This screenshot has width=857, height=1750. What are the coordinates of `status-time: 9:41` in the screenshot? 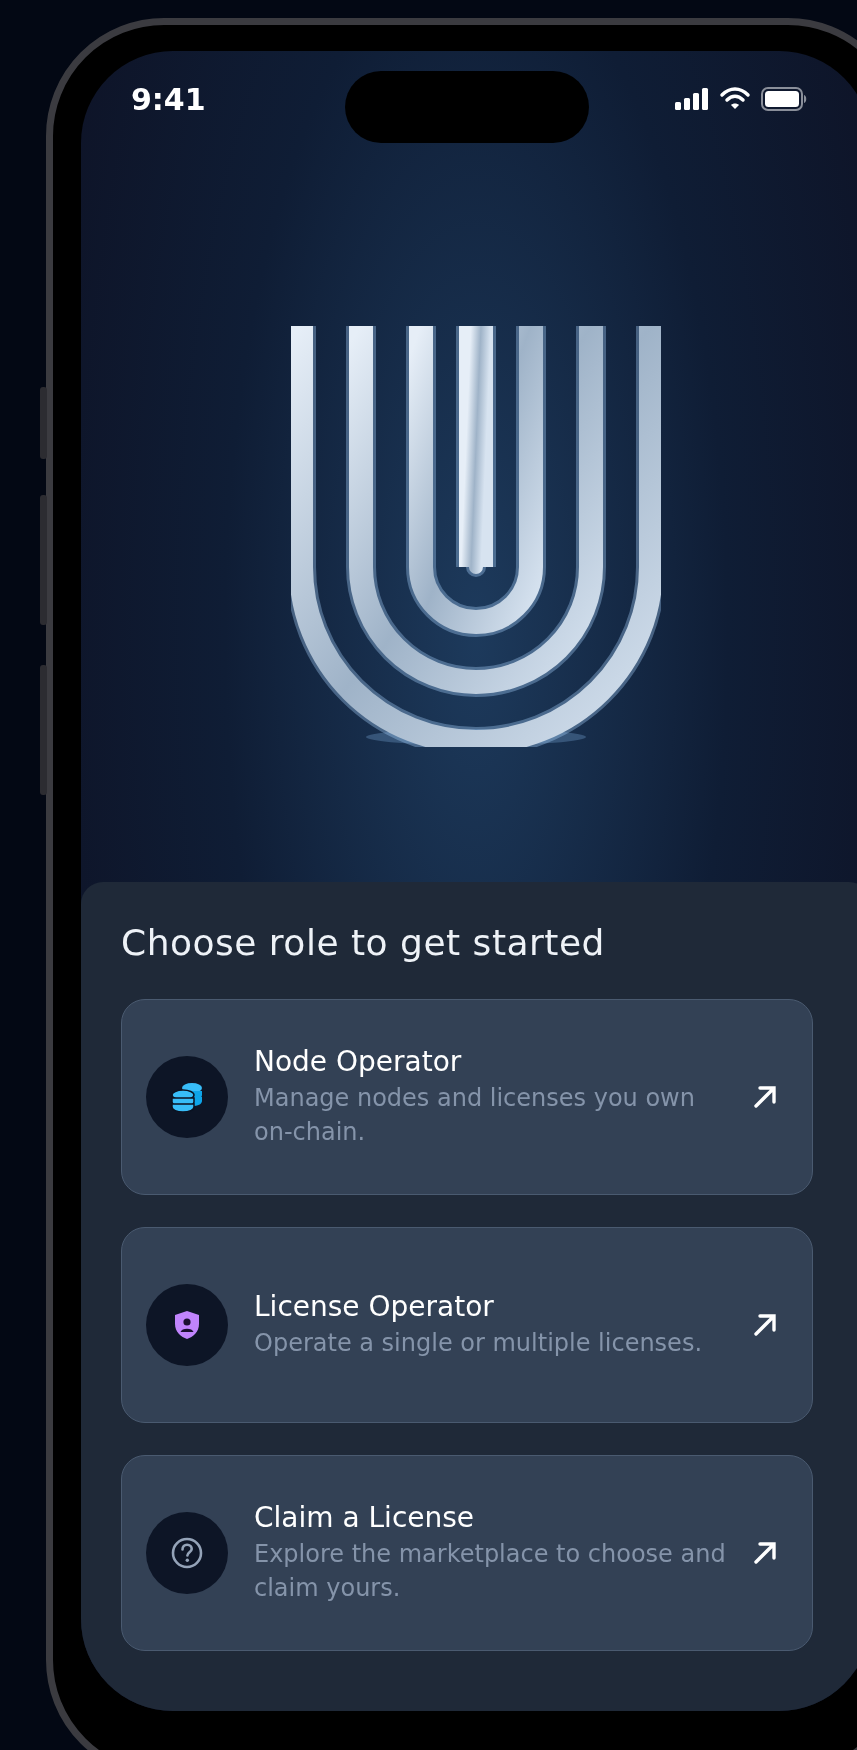 It's located at (168, 99).